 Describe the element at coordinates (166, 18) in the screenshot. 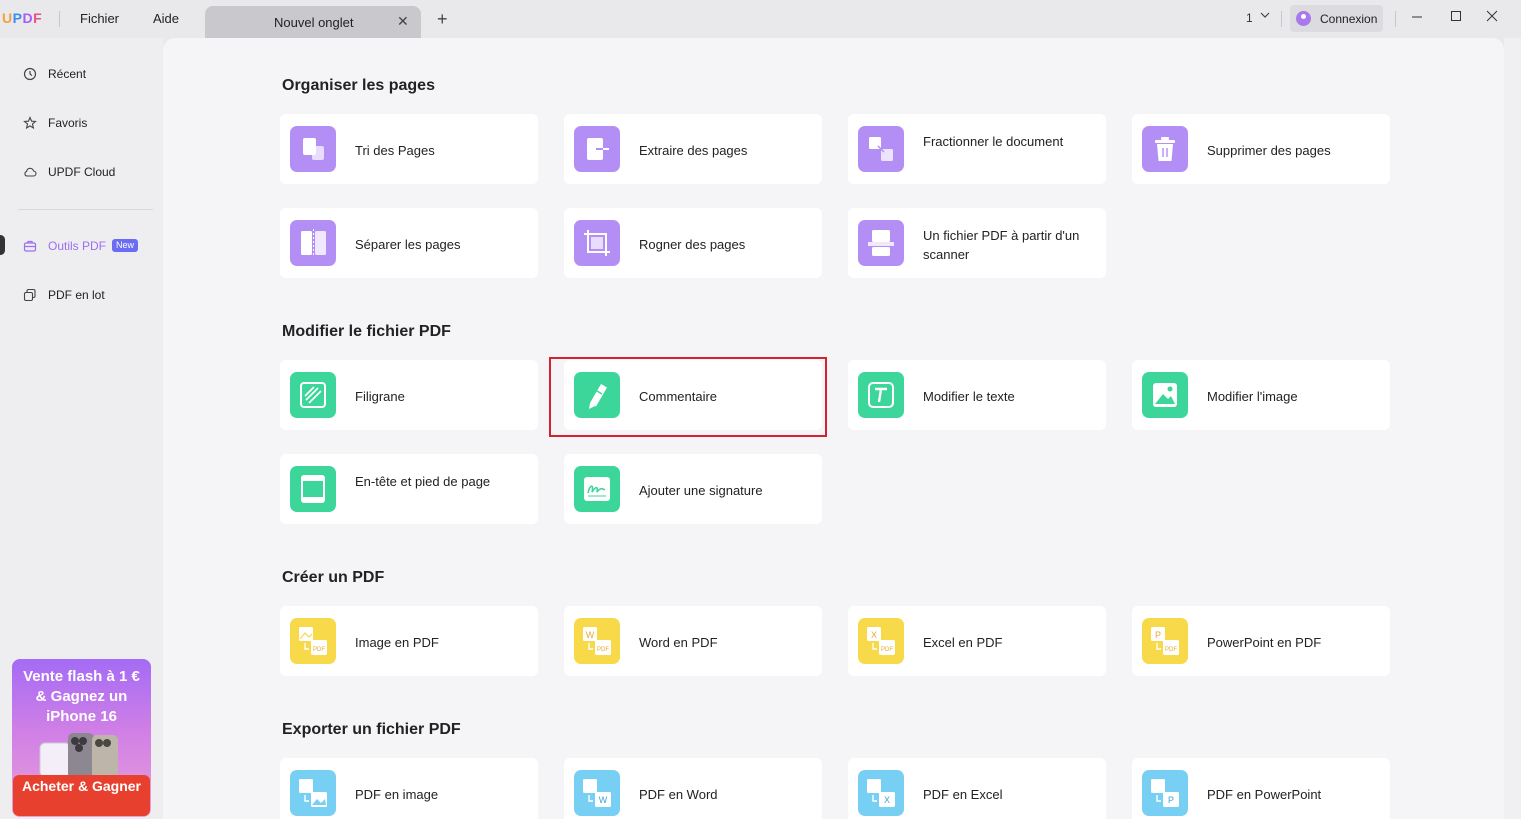

I see `menu-aide: Aide` at that location.